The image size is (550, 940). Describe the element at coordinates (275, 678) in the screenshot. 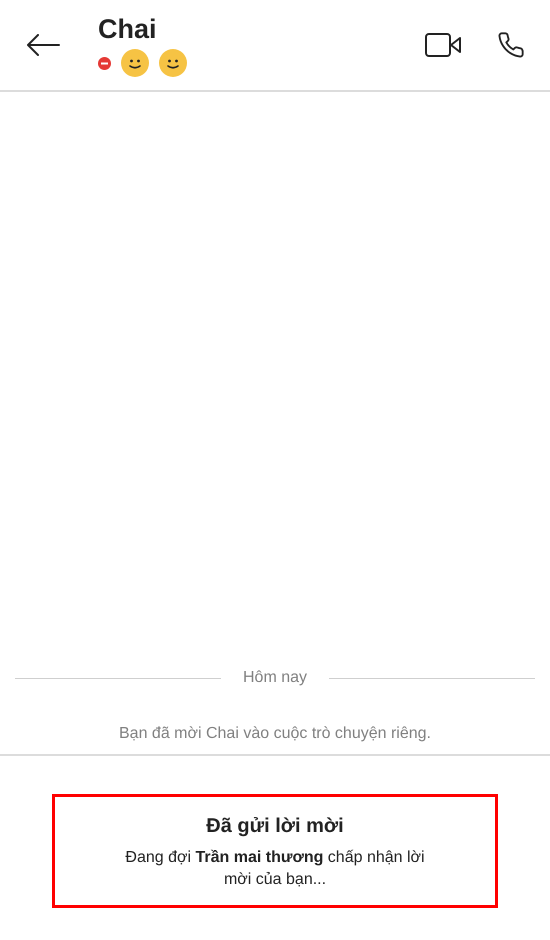

I see `date-divider-label: Hôm nay` at that location.